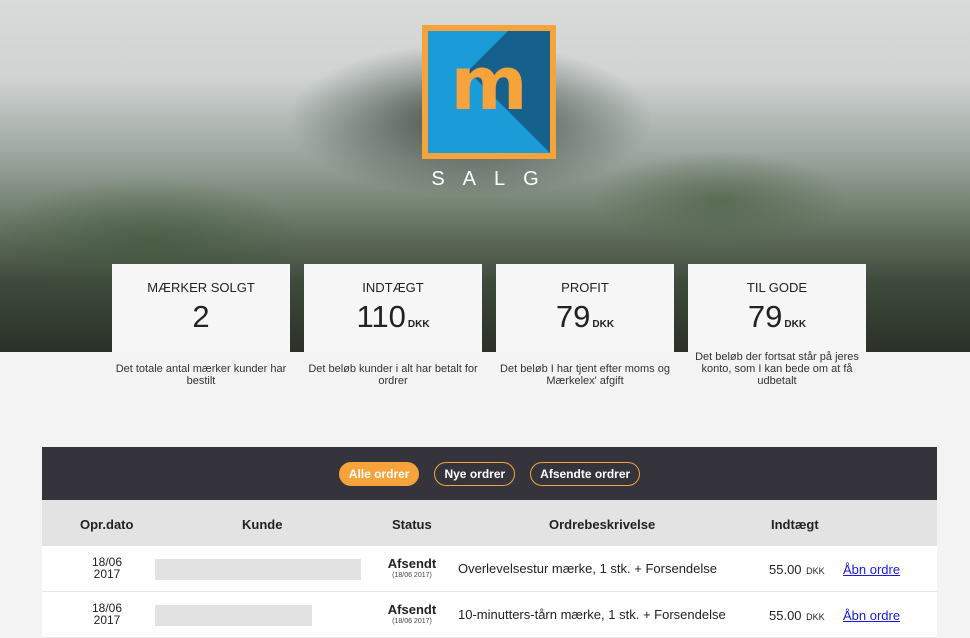 The image size is (970, 638). Describe the element at coordinates (585, 473) in the screenshot. I see `filter-shipped-orders-button: Afsendte ordrer` at that location.